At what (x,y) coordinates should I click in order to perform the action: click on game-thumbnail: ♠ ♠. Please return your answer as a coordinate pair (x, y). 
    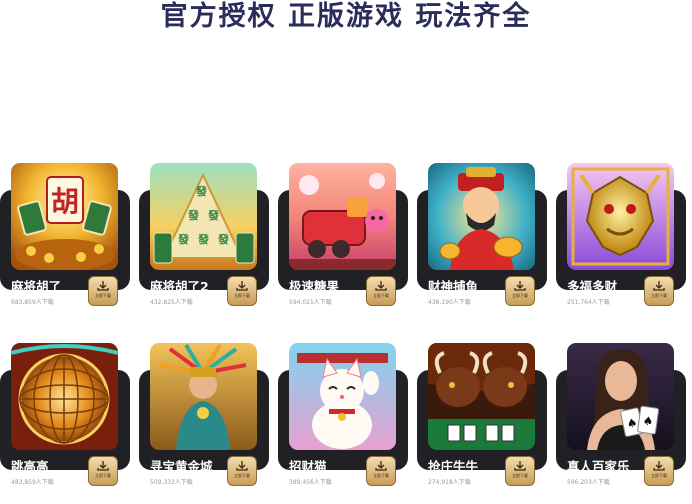
    Looking at the image, I should click on (620, 396).